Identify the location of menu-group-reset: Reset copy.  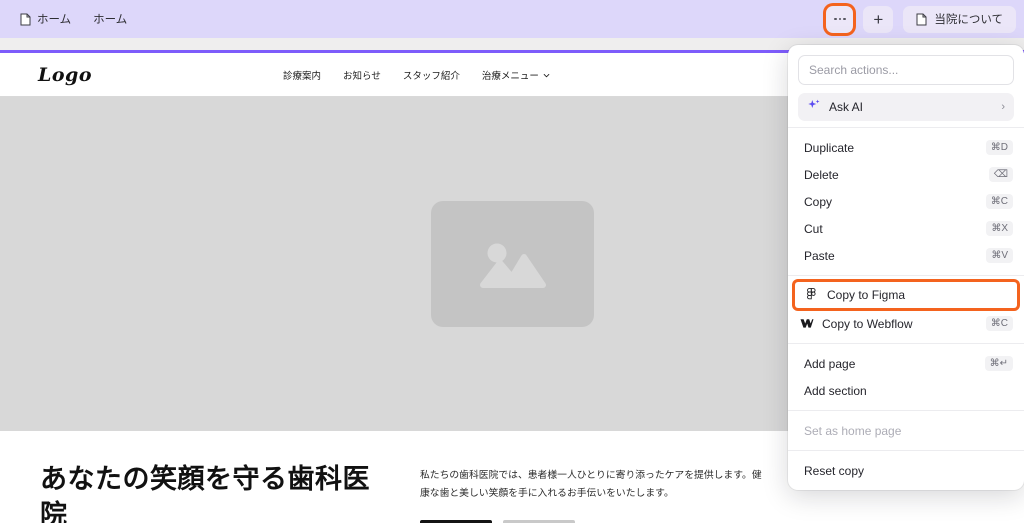
(906, 470).